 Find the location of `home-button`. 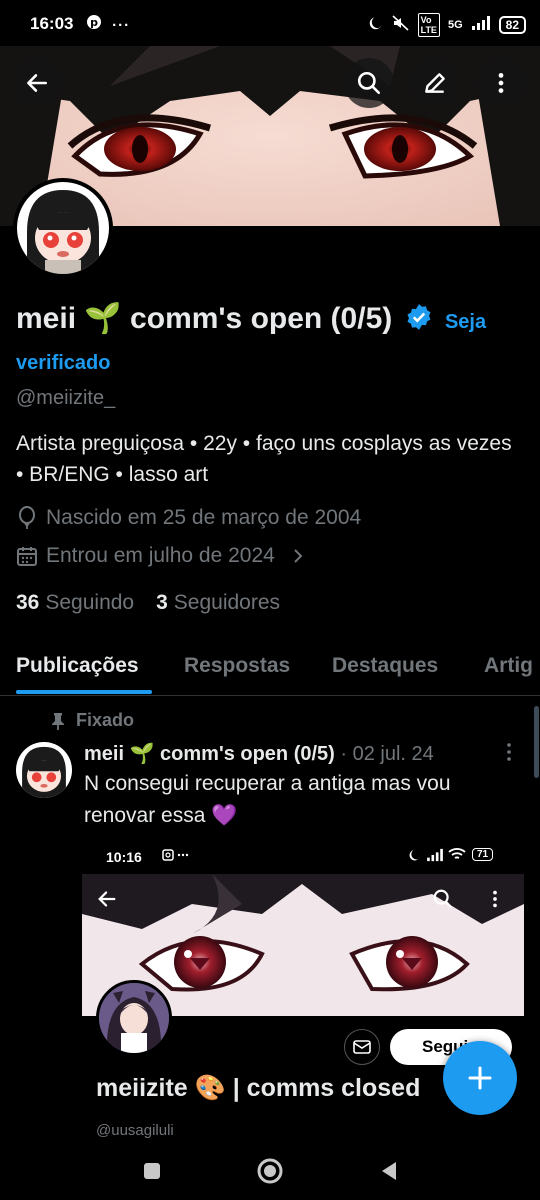

home-button is located at coordinates (270, 1171).